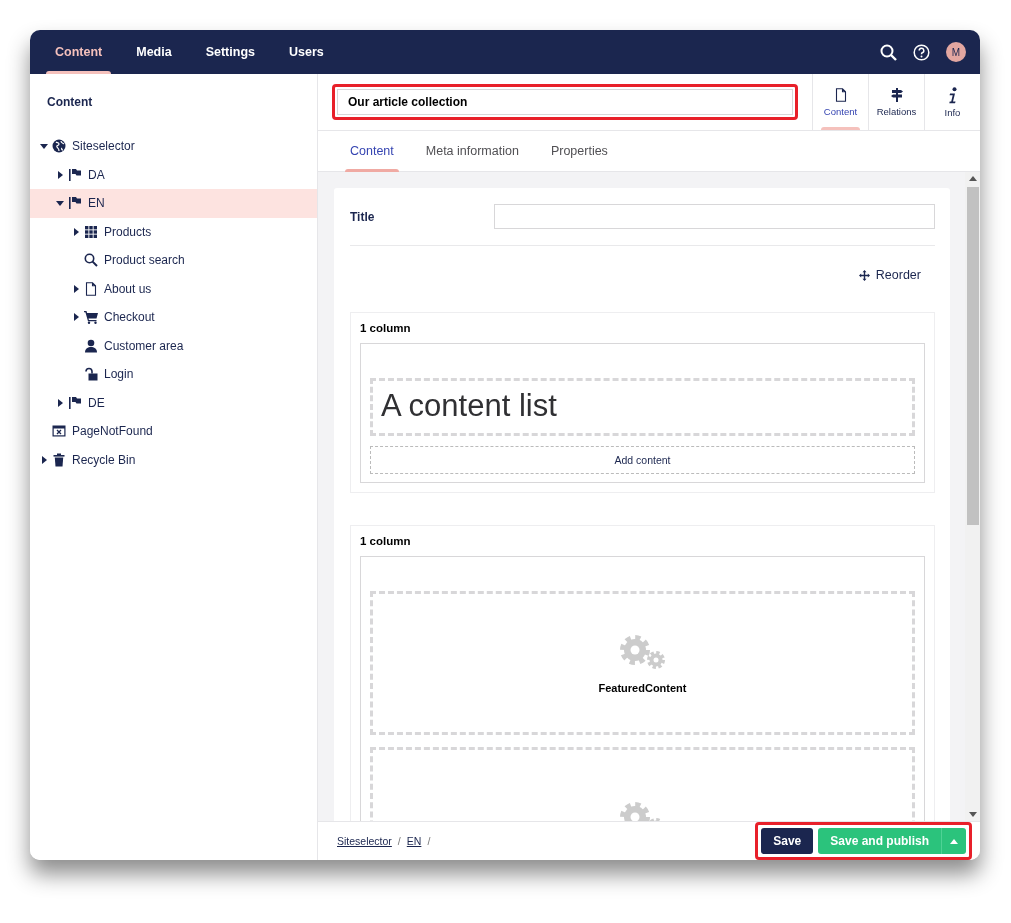  I want to click on tree-item: Recycle Bin, so click(173, 459).